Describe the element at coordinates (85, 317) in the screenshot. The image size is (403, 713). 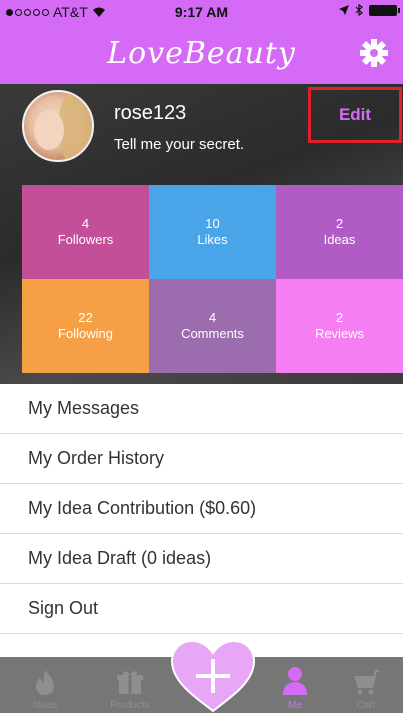
I see `stat-value: 22` at that location.